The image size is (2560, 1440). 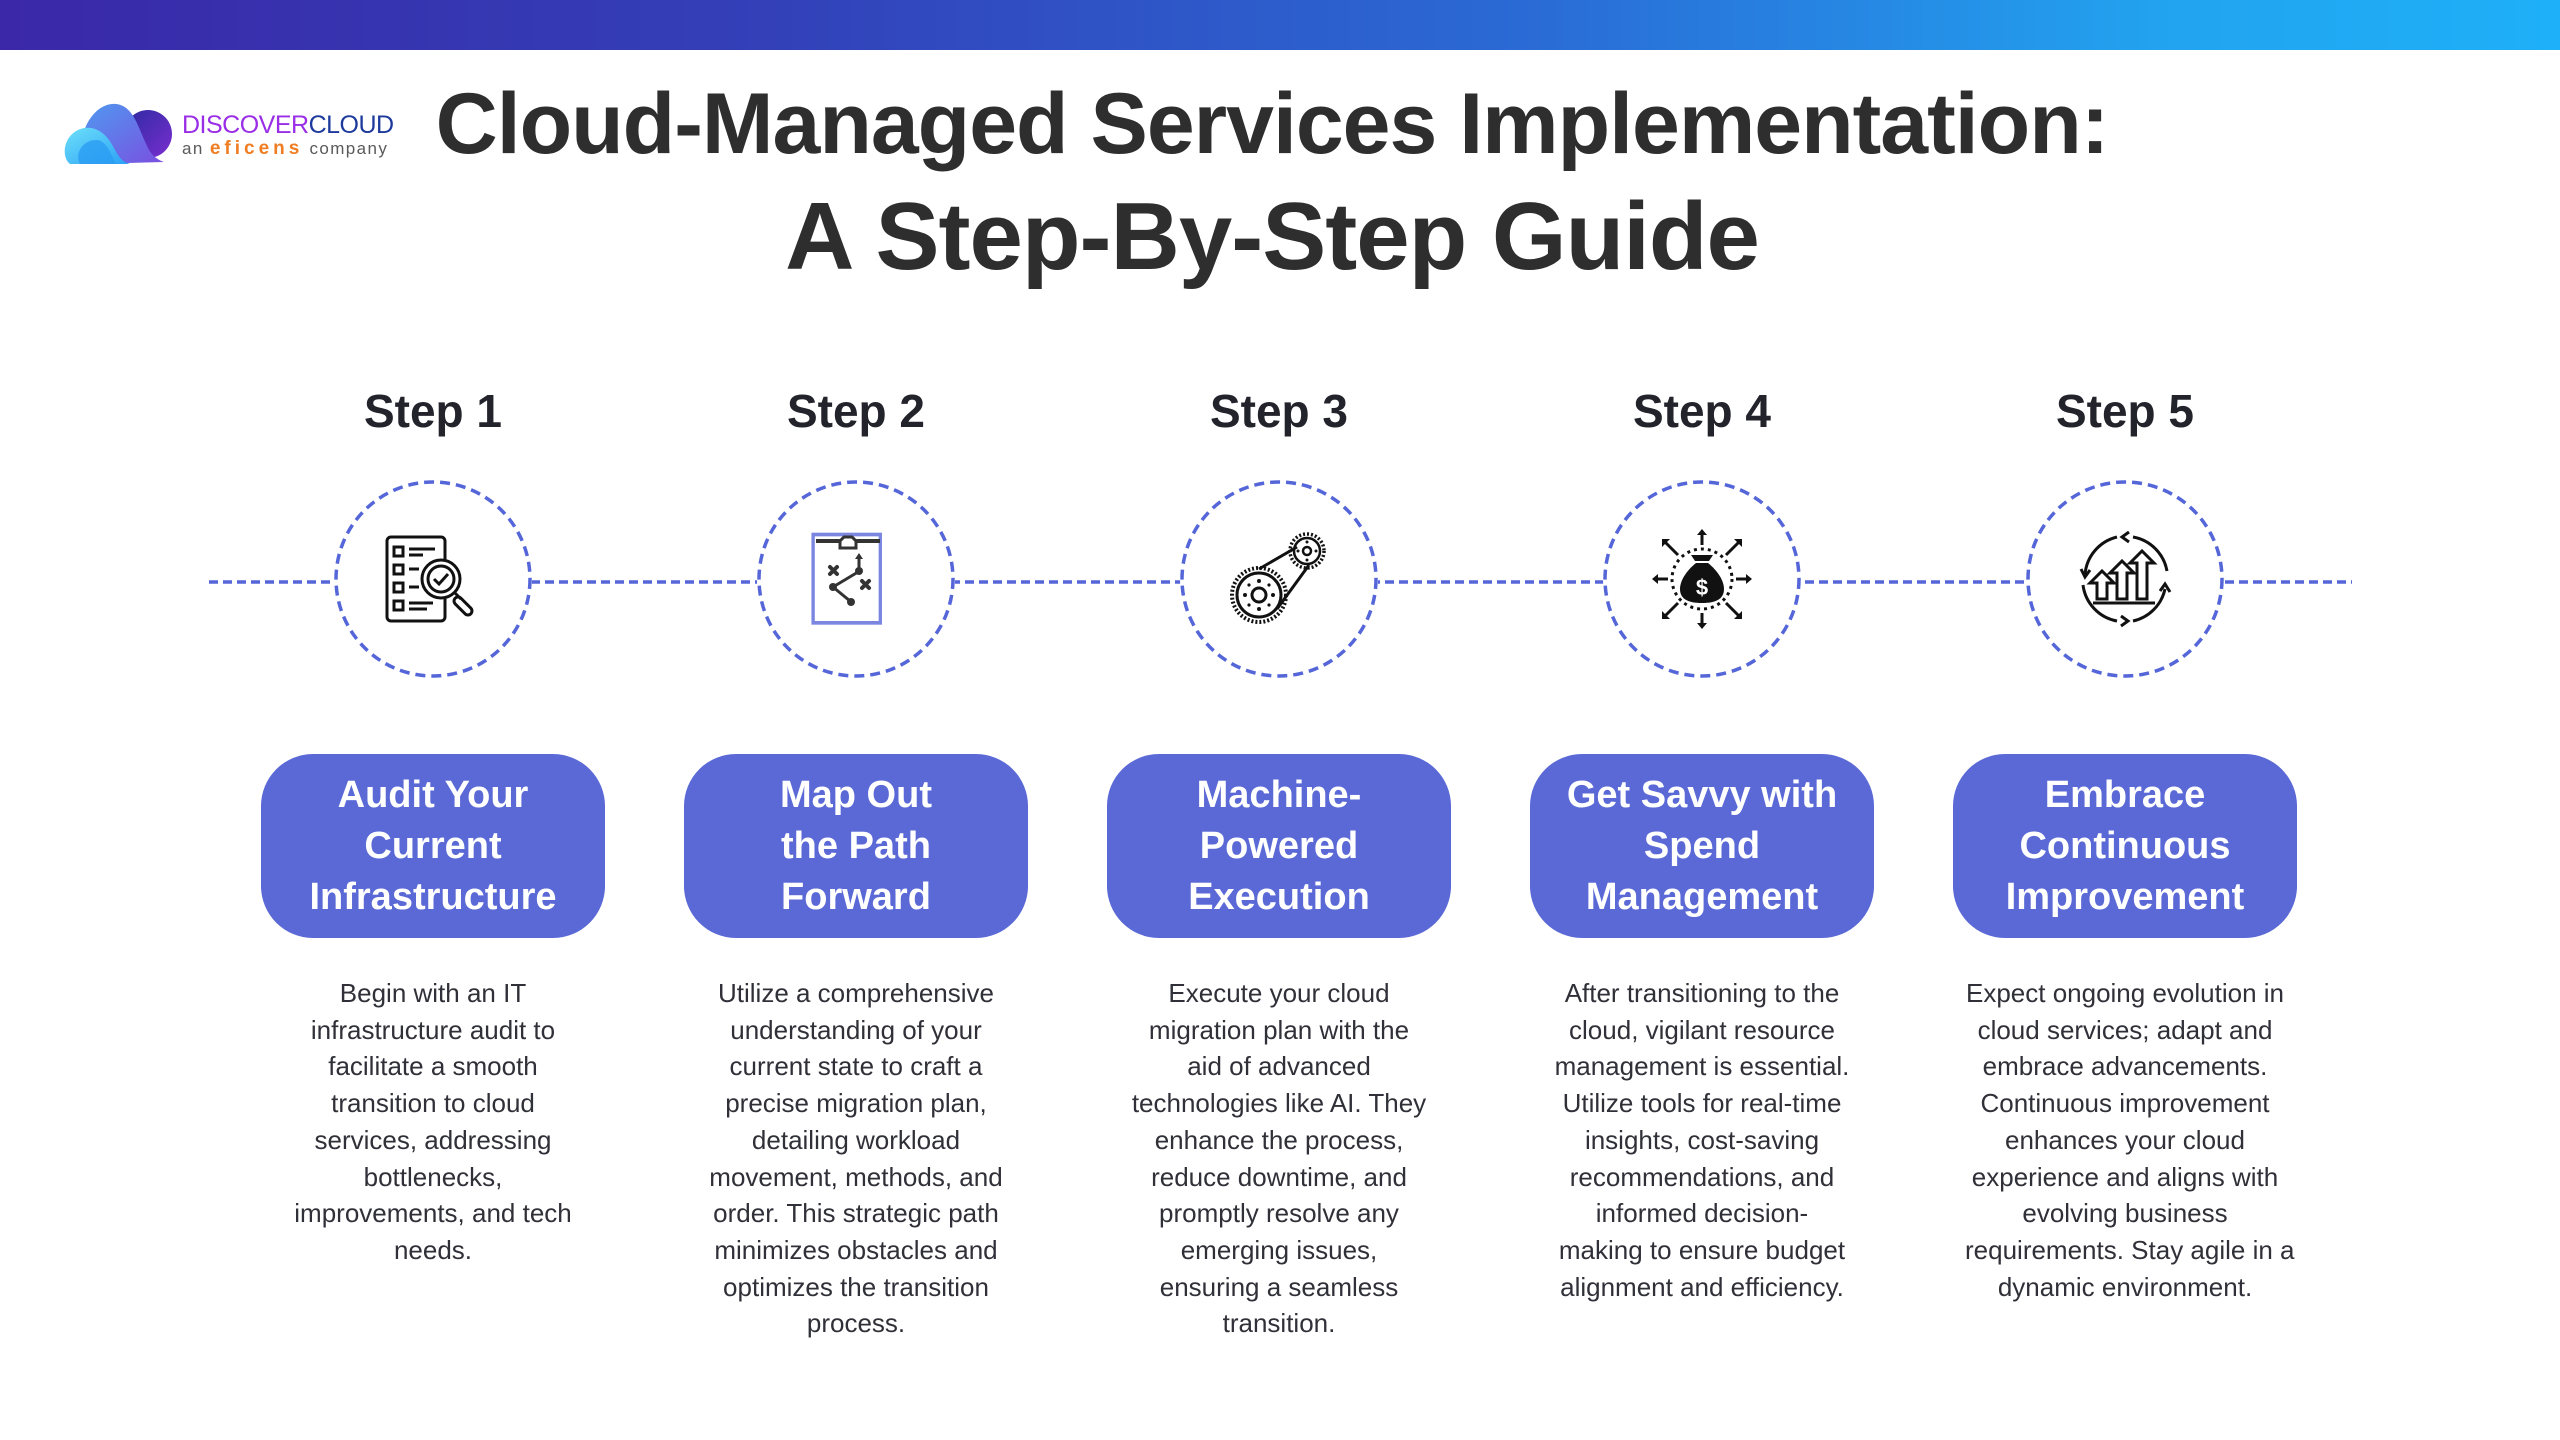 I want to click on desc-line: reduce downtime, and, so click(x=1279, y=1176).